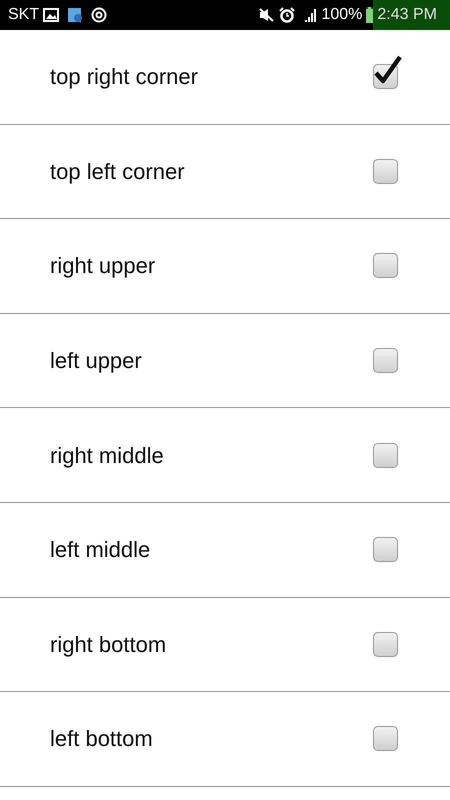 The image size is (450, 800). What do you see at coordinates (108, 644) in the screenshot?
I see `option-label: right bottom` at bounding box center [108, 644].